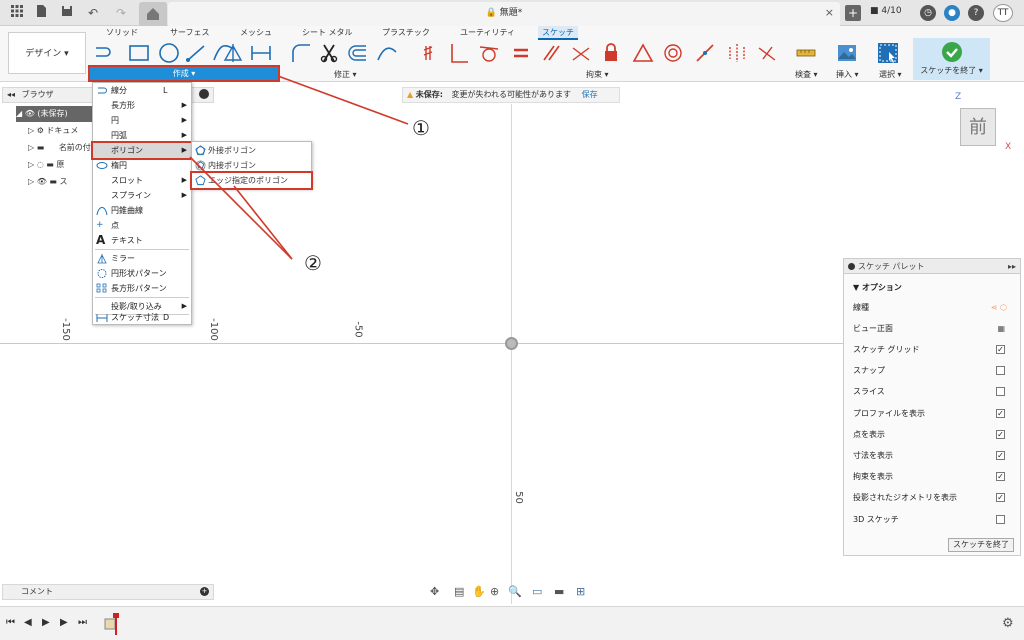 This screenshot has width=1024, height=640. I want to click on palette-row-show-constraints: 拘束を表示 ✓, so click(929, 476).